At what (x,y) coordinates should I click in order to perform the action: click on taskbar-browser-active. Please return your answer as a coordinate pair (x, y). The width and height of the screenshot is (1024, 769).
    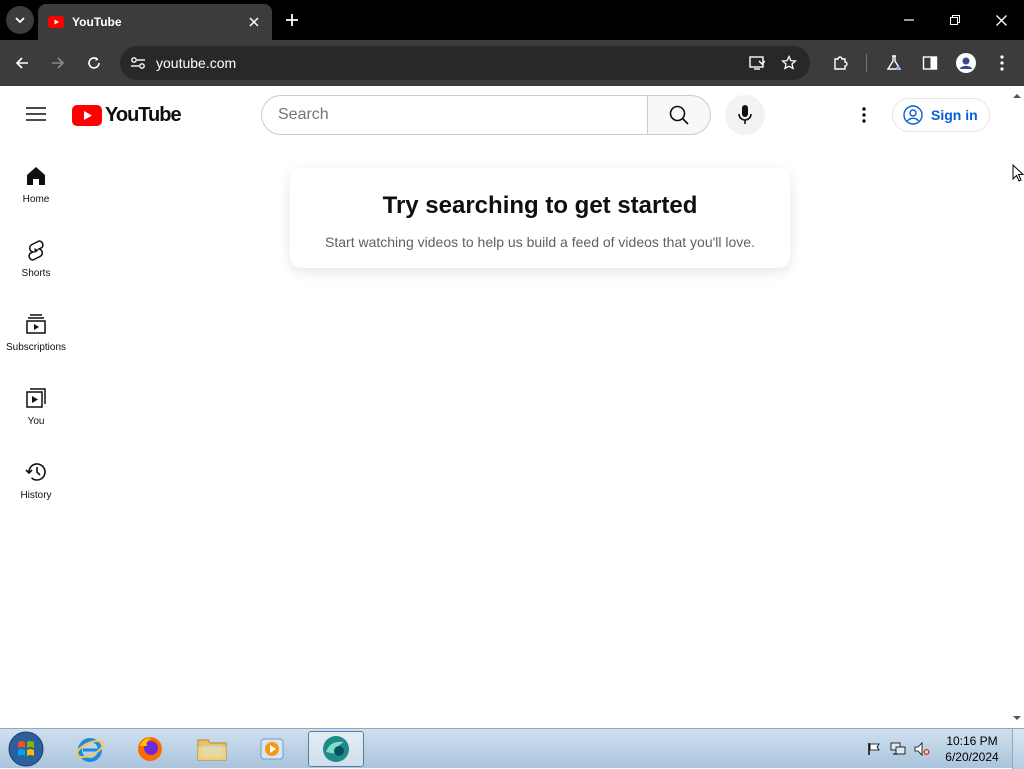
    Looking at the image, I should click on (336, 749).